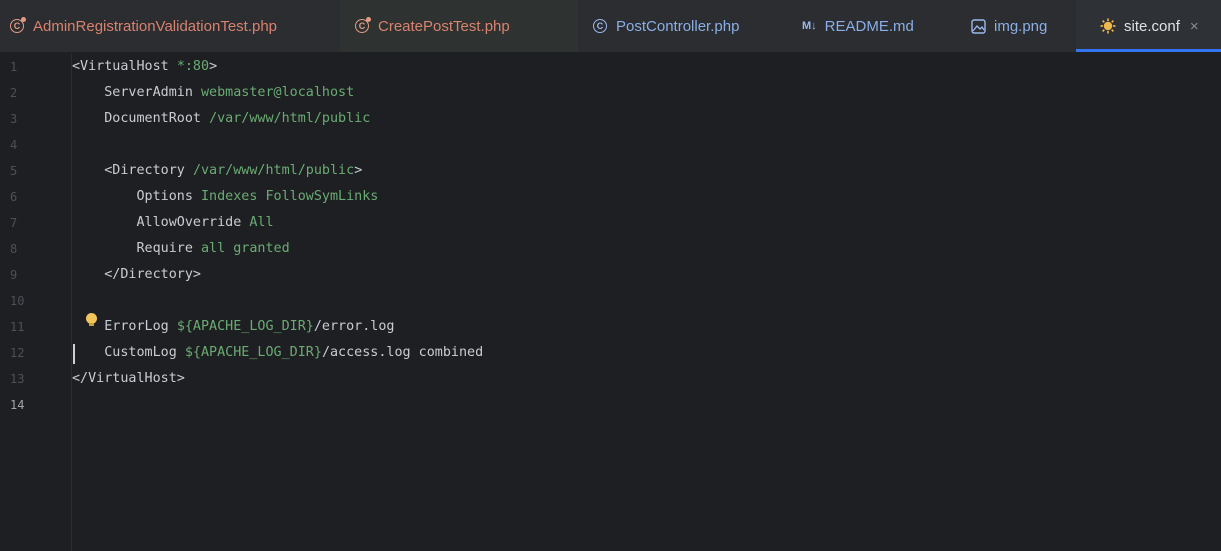 The height and width of the screenshot is (551, 1221). I want to click on line-number: 10, so click(17, 301).